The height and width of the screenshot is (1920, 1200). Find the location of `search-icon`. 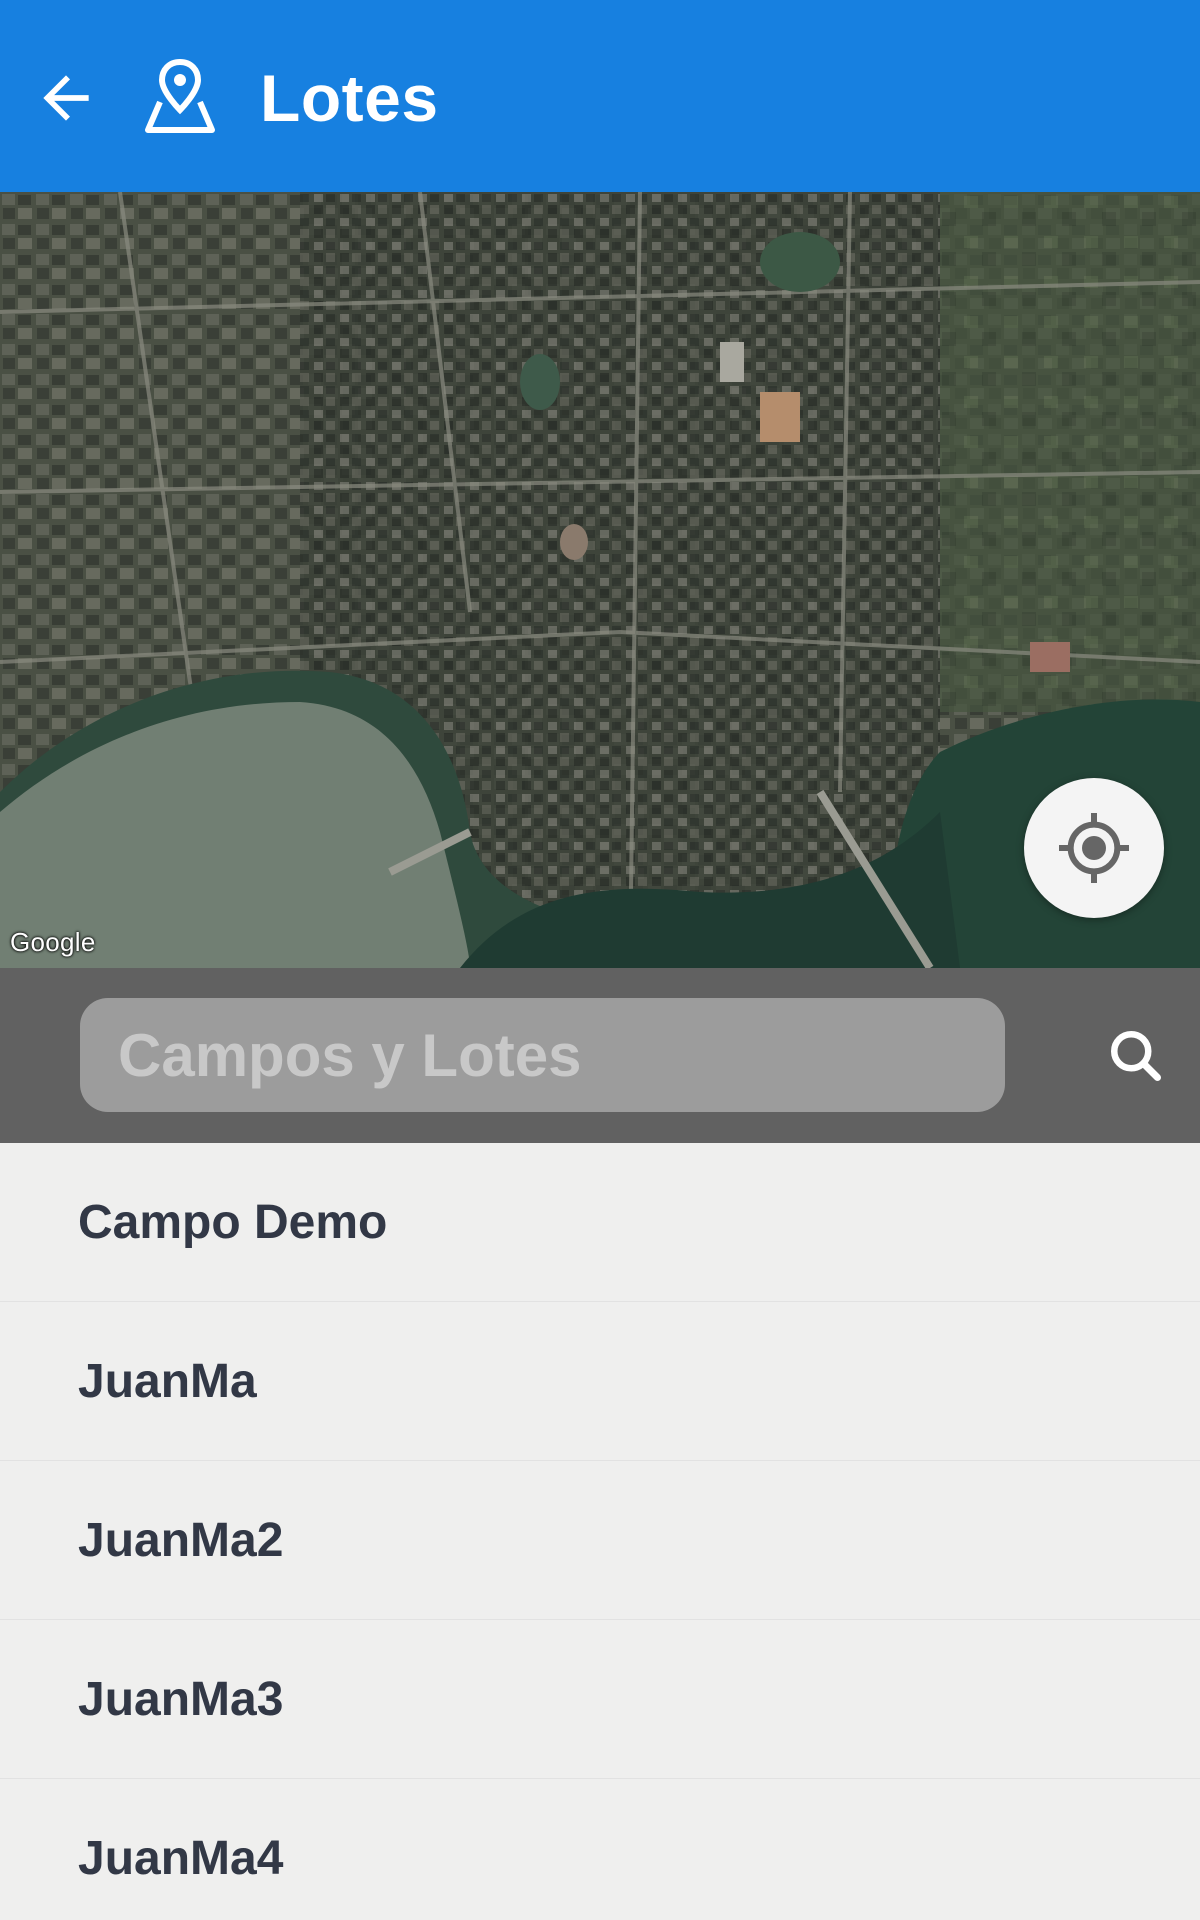

search-icon is located at coordinates (1135, 1055).